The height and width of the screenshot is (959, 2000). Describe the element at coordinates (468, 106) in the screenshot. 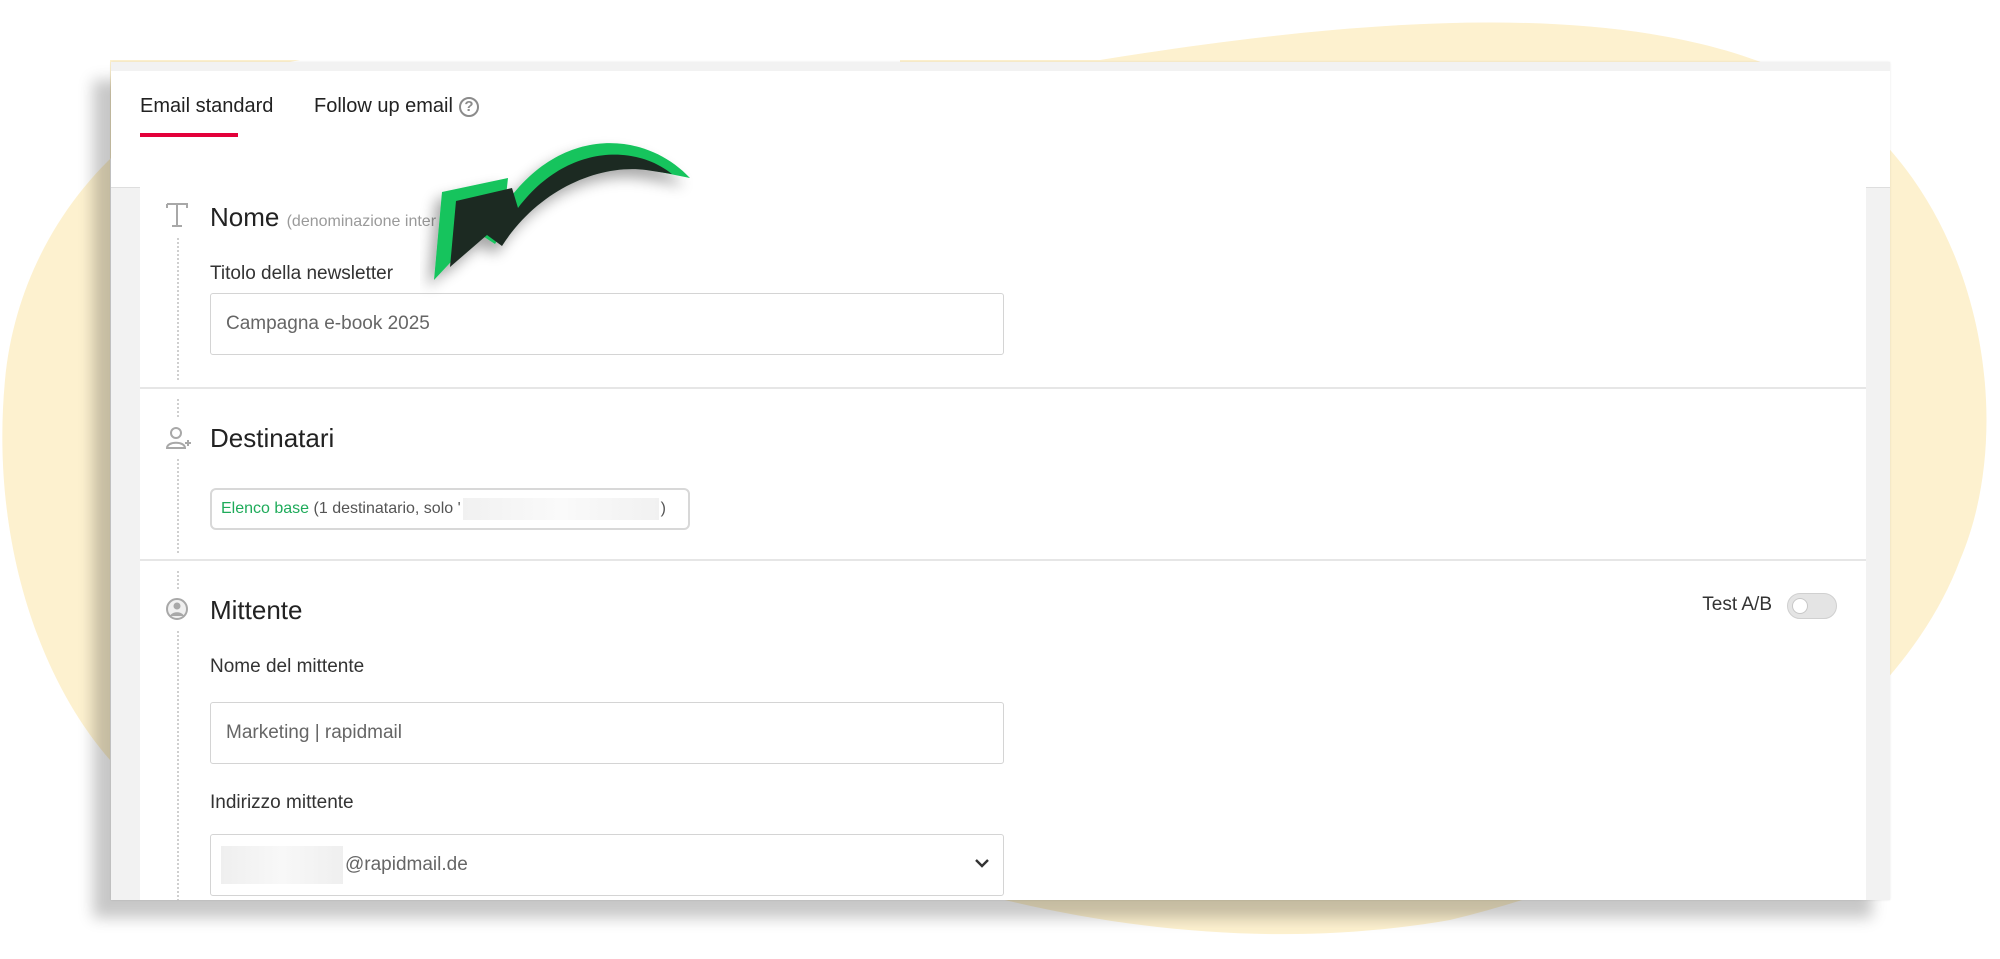

I see `help-icon: ?` at that location.